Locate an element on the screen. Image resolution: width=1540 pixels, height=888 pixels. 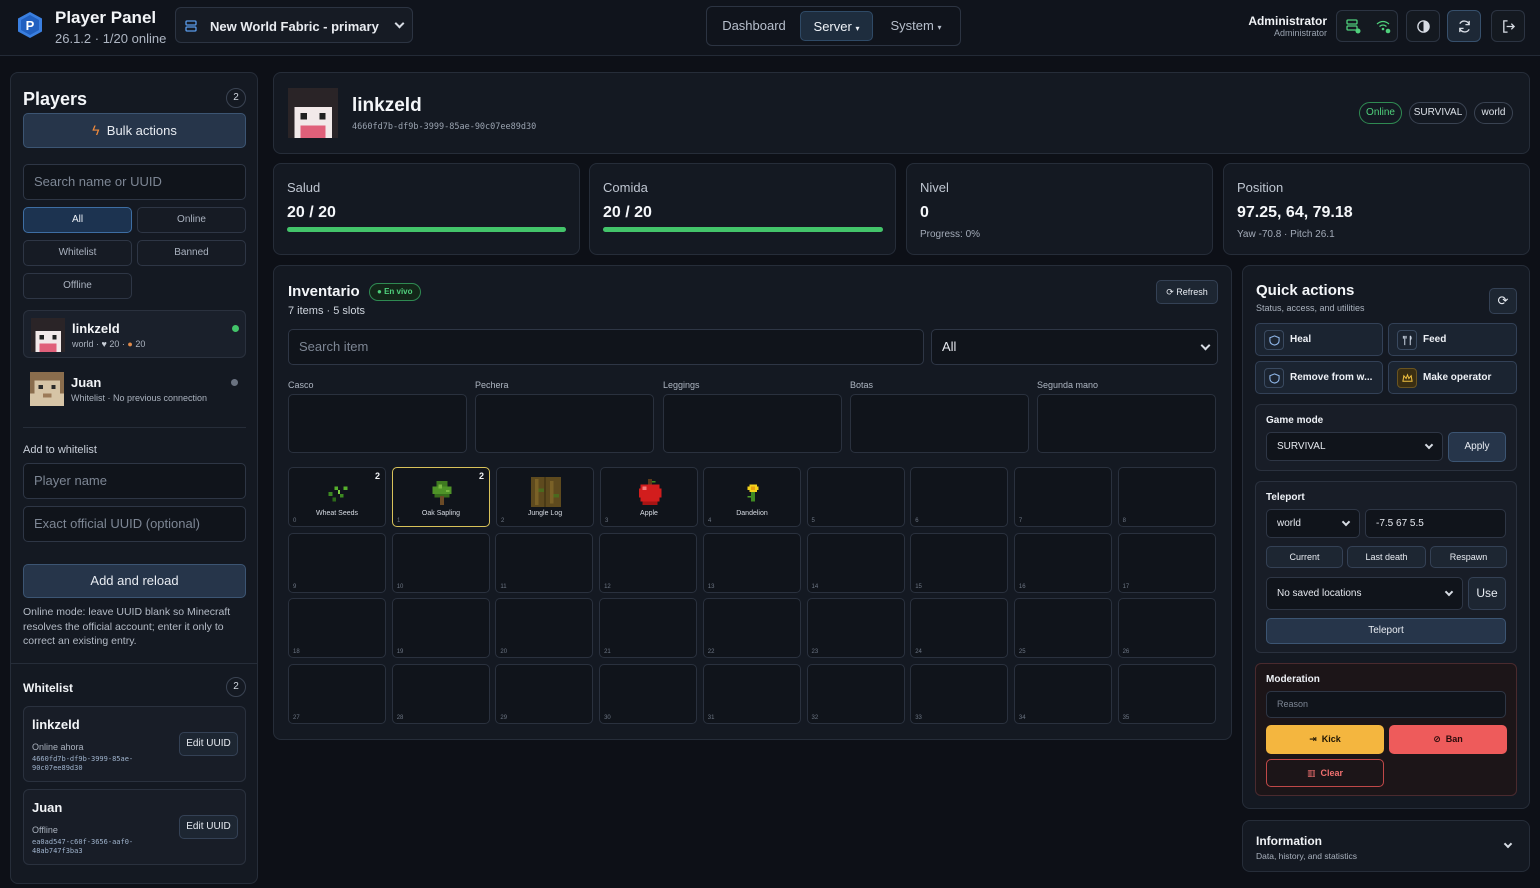
inventory-slot-empty: 5 is located at coordinates (855, 497).